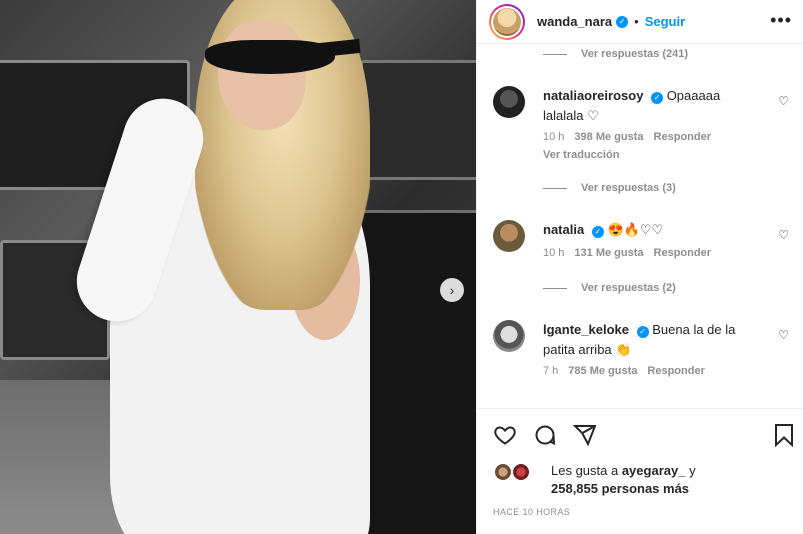 This screenshot has height=534, width=803. What do you see at coordinates (665, 21) in the screenshot?
I see `follow-button: Seguir` at bounding box center [665, 21].